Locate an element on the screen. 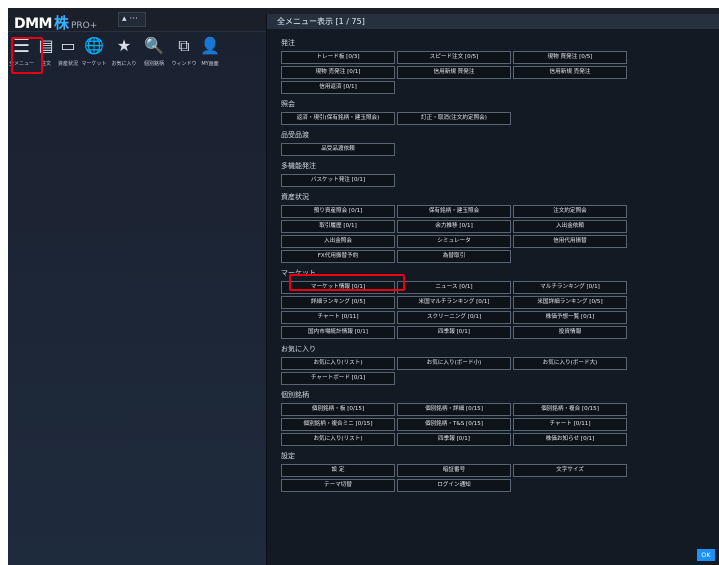 This screenshot has height=565, width=719. globe-icon: 🌐 is located at coordinates (94, 45).